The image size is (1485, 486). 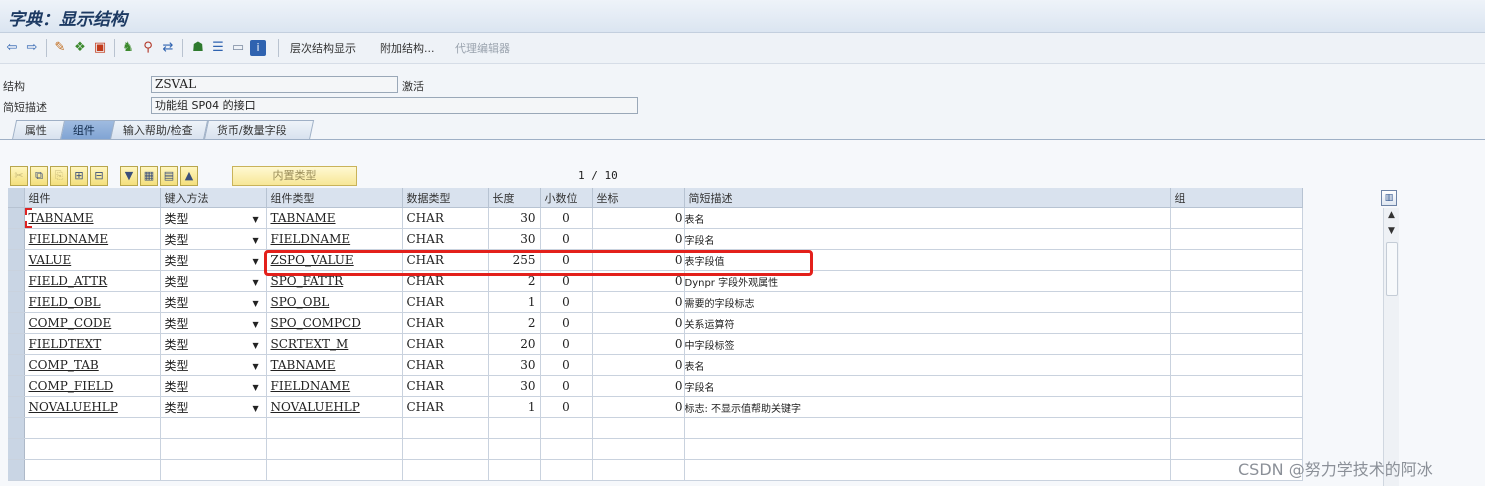 I want to click on short-description-cell: 需要的字段标志, so click(x=927, y=302).